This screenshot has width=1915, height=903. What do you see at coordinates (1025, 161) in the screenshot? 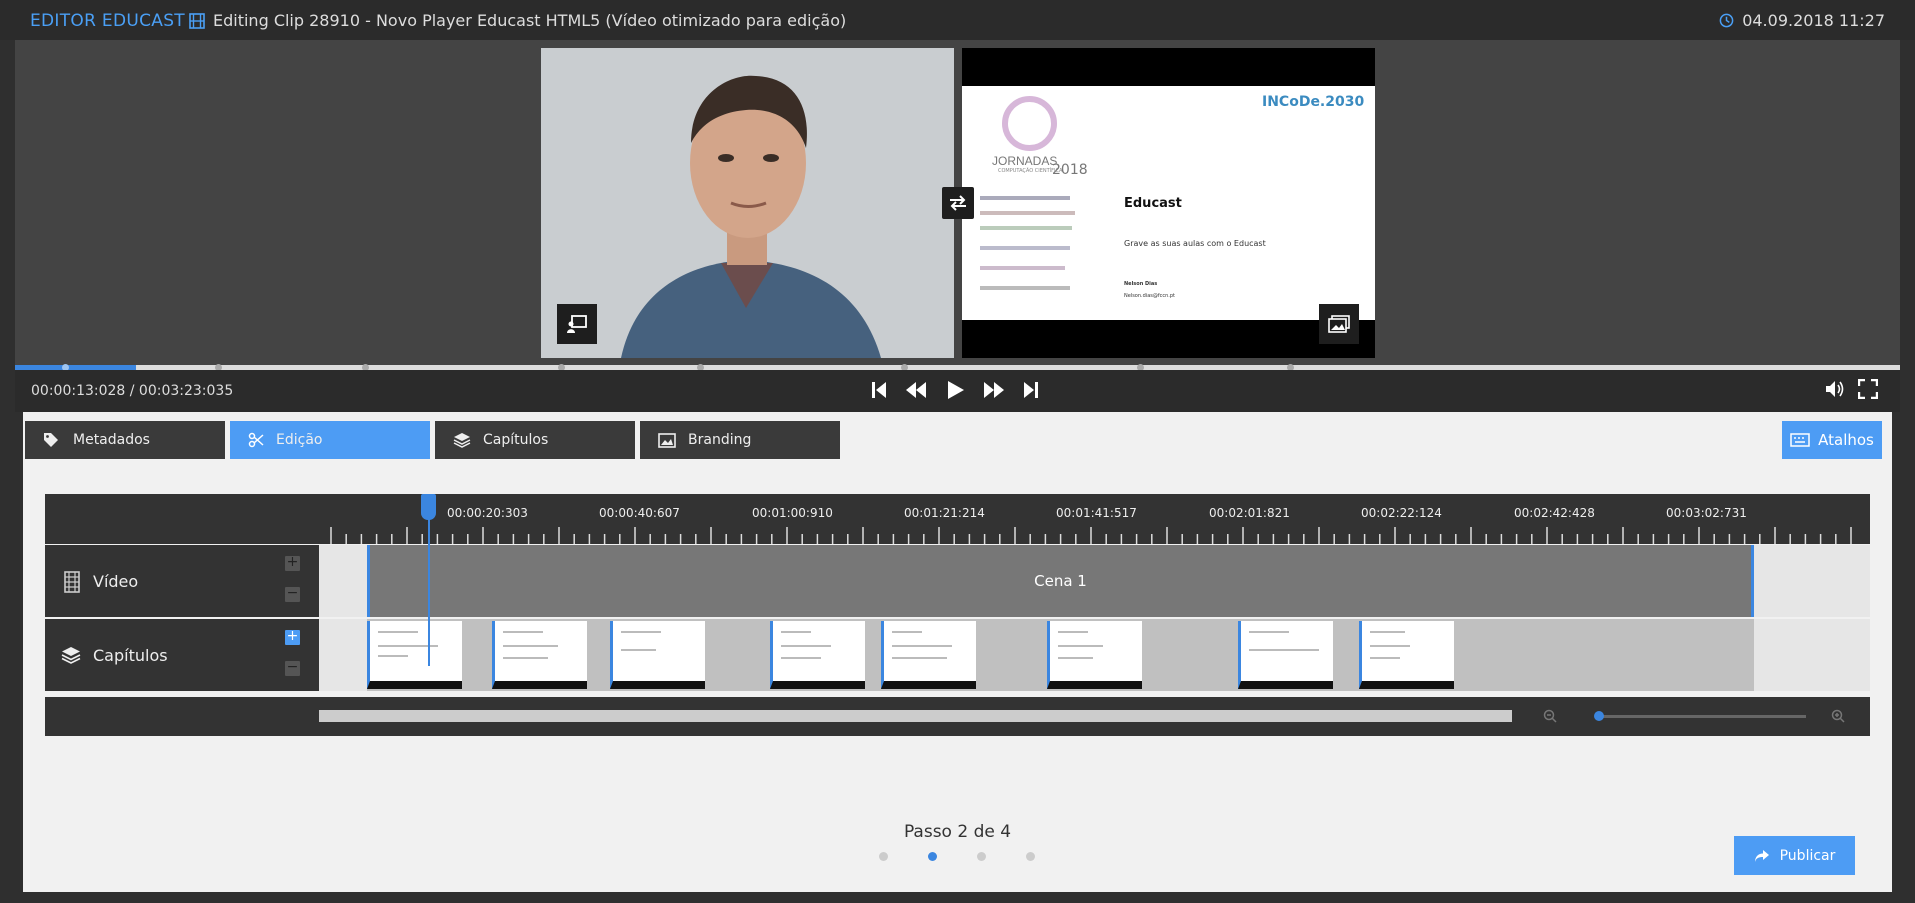
I see `slide-logo-line1: JORNADAS` at bounding box center [1025, 161].